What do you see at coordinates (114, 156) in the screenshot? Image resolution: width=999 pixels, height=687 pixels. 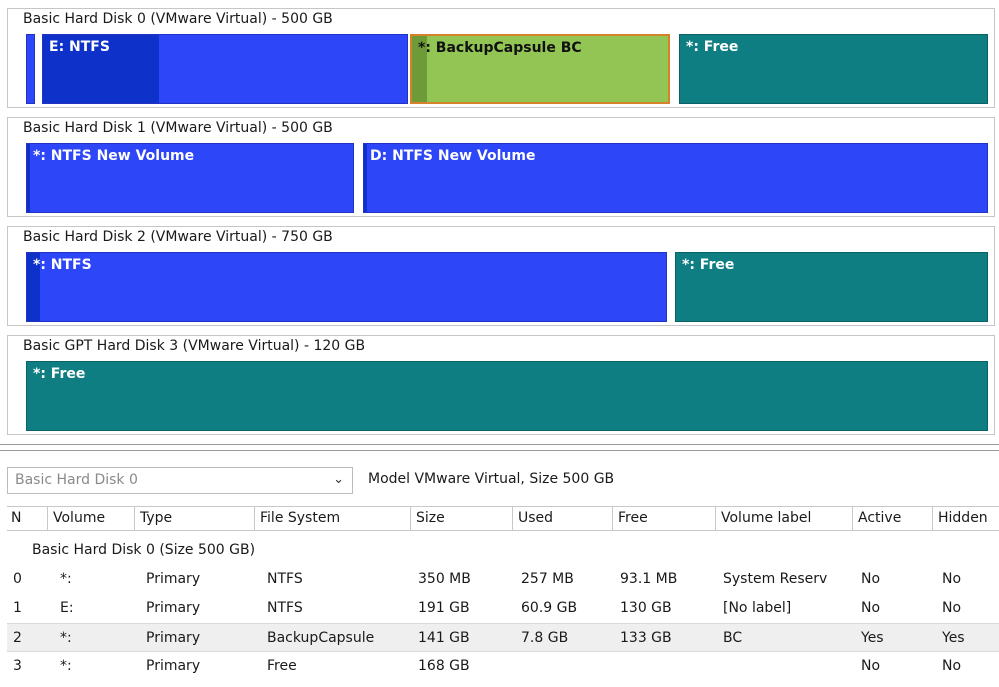 I see `partition-label: *: NTFS New Volume` at bounding box center [114, 156].